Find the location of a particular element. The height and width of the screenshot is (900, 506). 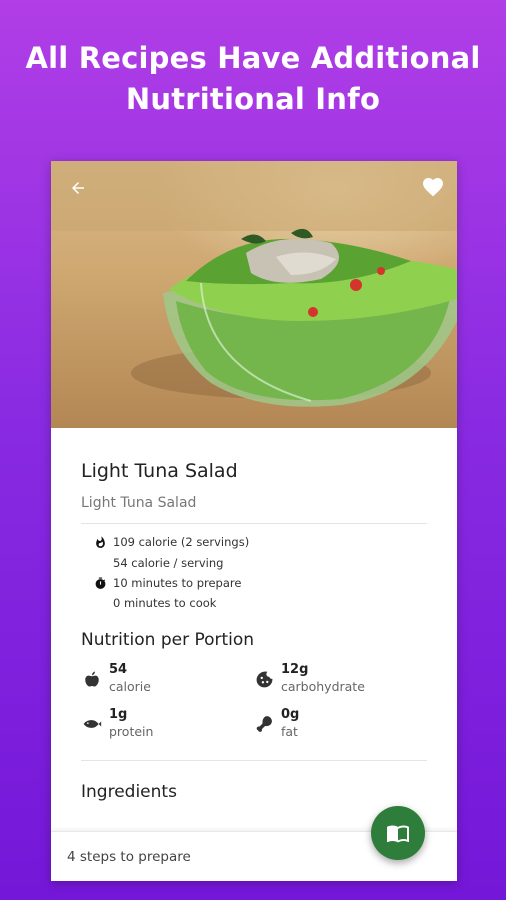

nutrition-value: 1g is located at coordinates (118, 714).